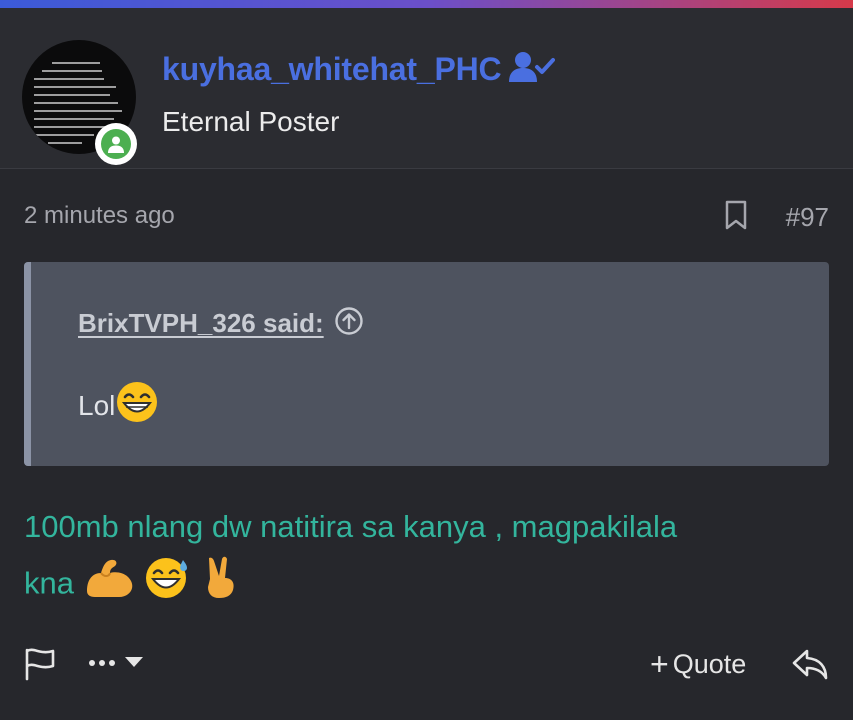  What do you see at coordinates (97, 405) in the screenshot?
I see `quote-text-content: Lol` at bounding box center [97, 405].